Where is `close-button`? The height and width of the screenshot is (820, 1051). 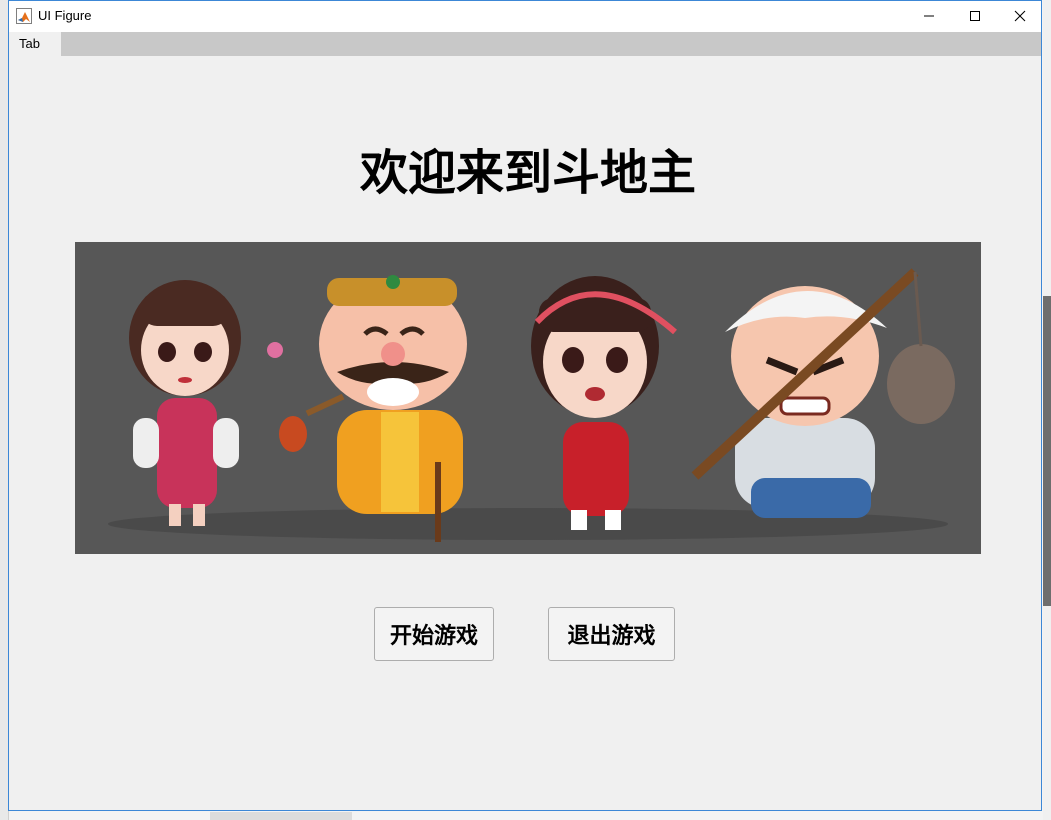
close-button is located at coordinates (1020, 16).